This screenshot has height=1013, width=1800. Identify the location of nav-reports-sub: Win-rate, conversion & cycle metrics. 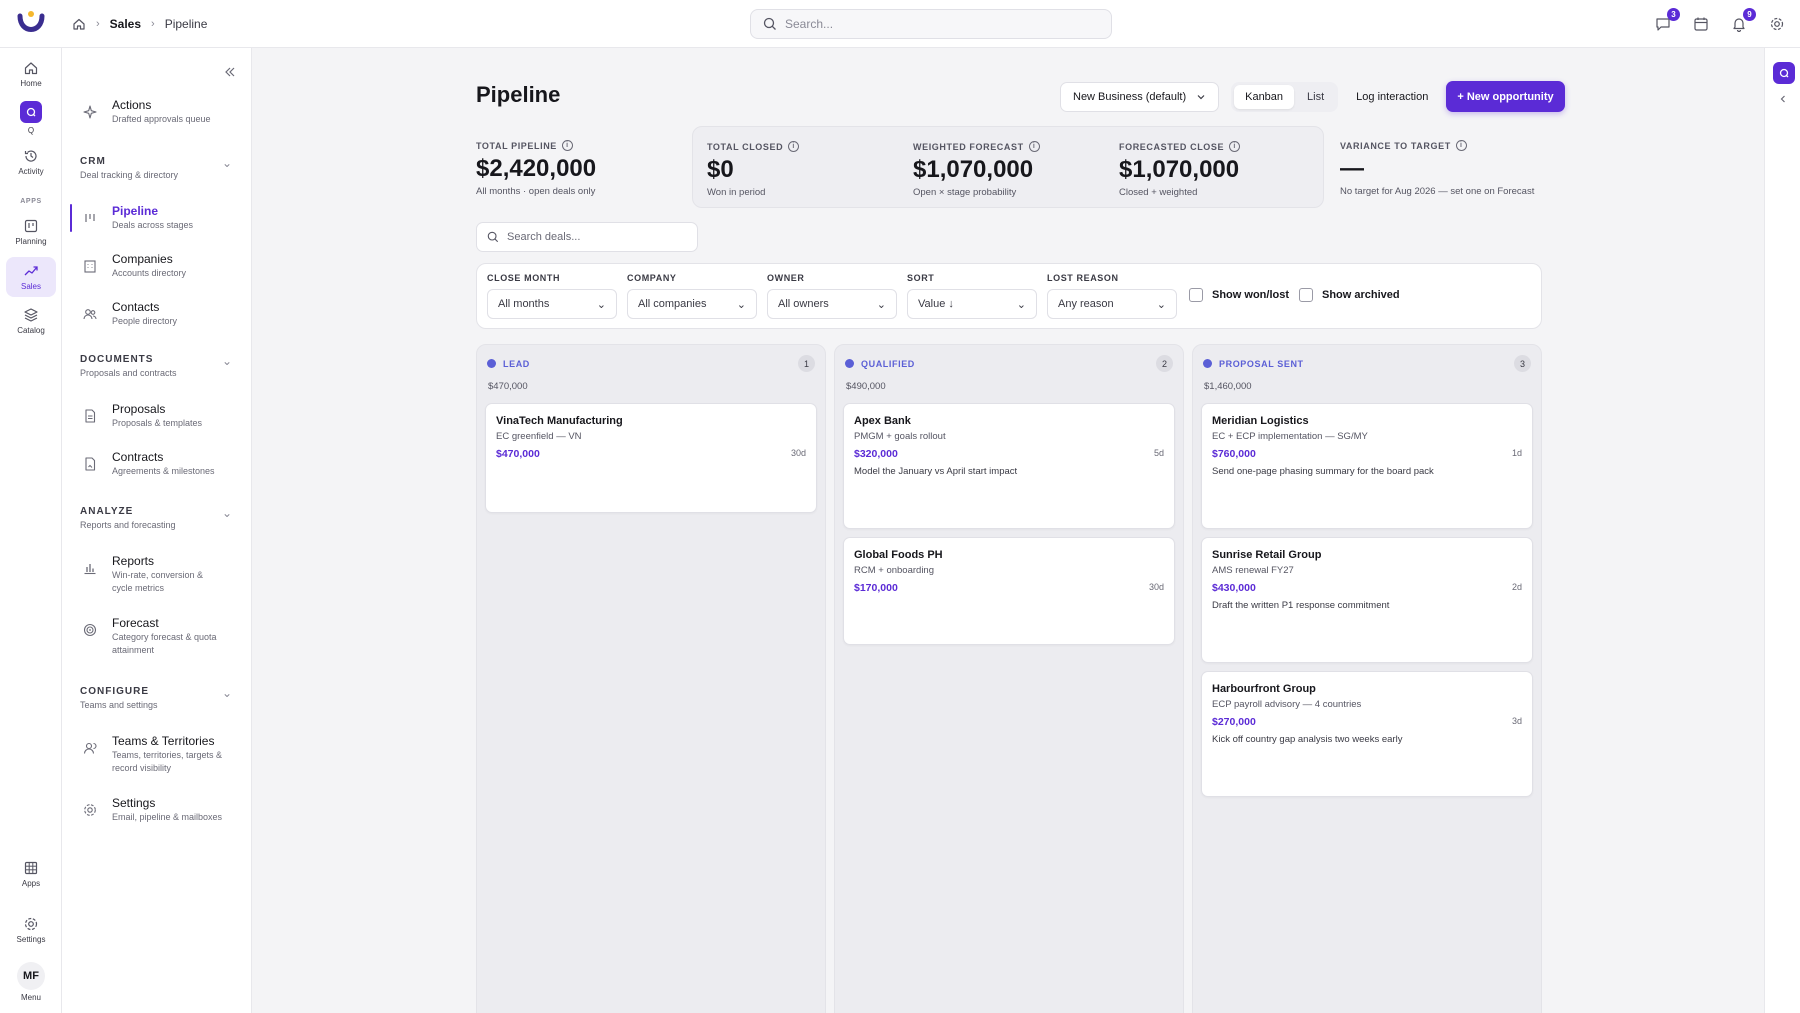
(158, 581).